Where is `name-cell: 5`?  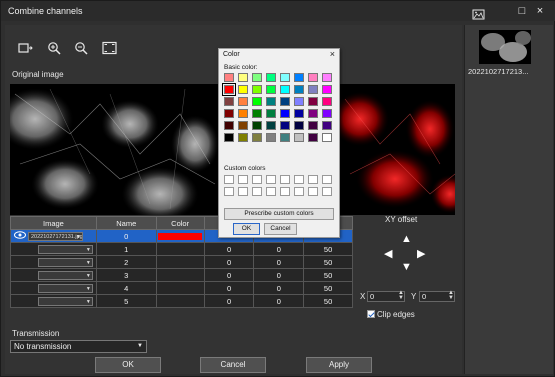 name-cell: 5 is located at coordinates (126, 301).